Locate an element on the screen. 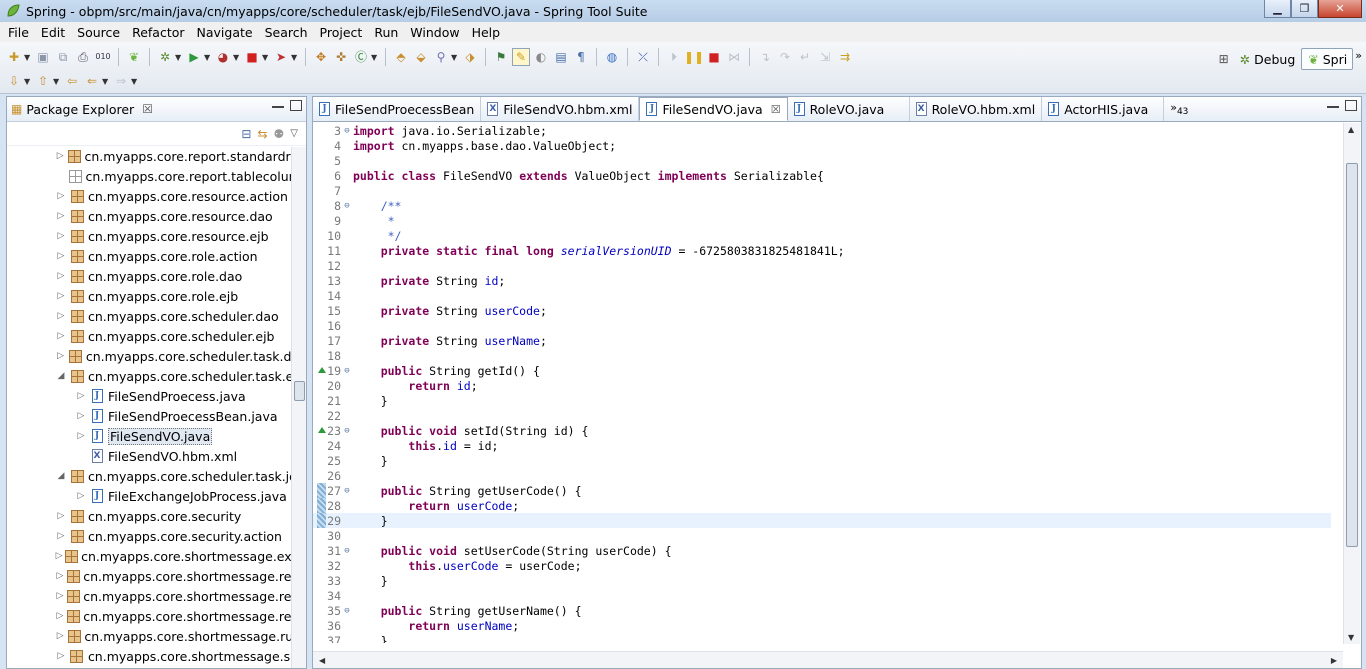  code-line: 33 } is located at coordinates (822, 580).